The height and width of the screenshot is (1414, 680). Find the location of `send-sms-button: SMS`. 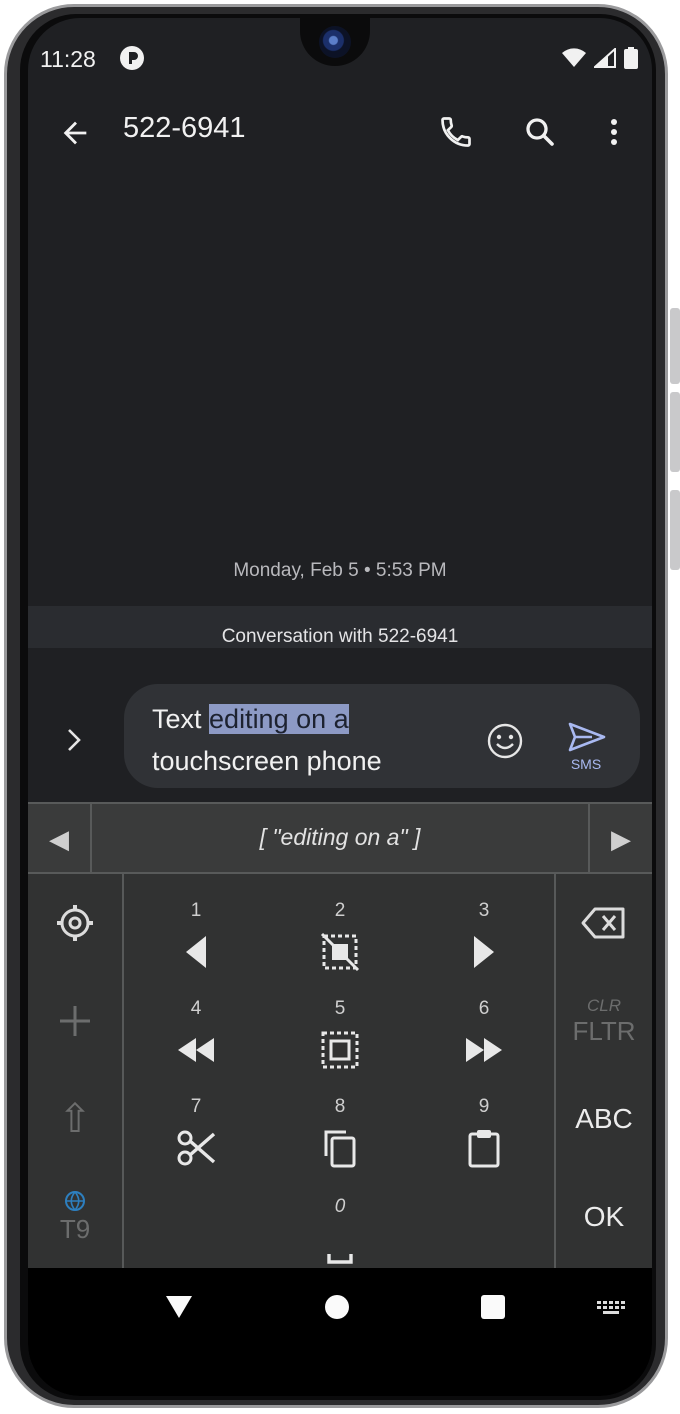

send-sms-button: SMS is located at coordinates (586, 747).